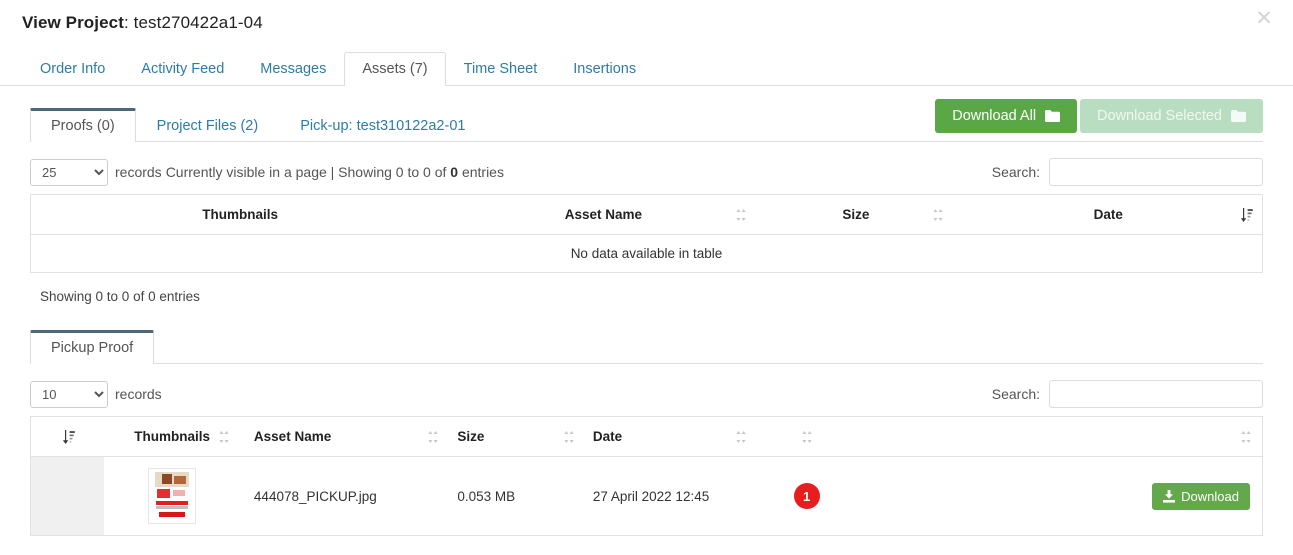 The image size is (1293, 555). I want to click on download-button: Download, so click(1201, 496).